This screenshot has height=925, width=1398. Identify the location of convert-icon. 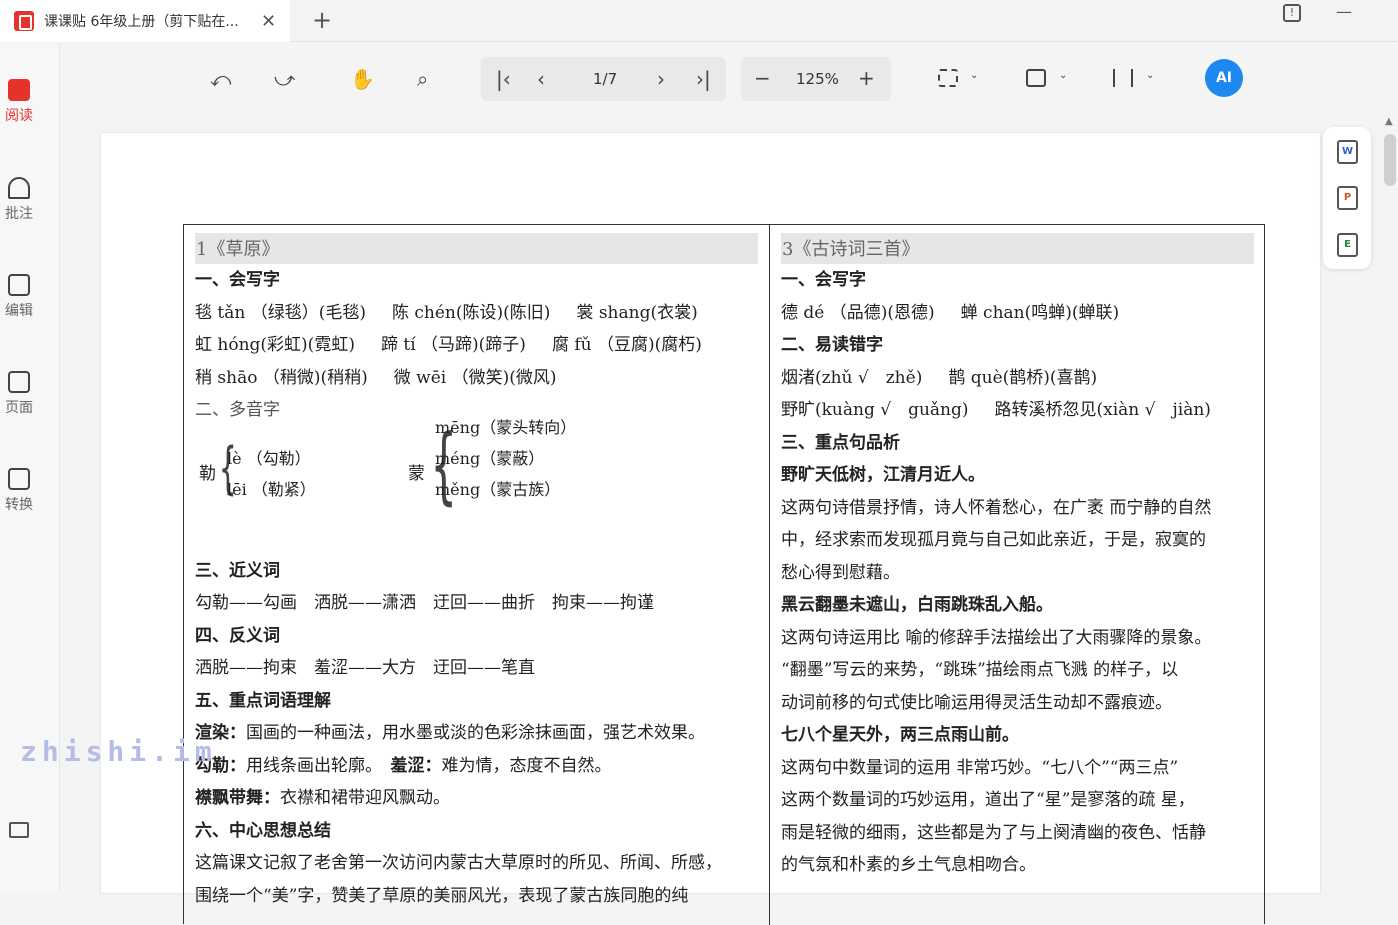
(19, 479).